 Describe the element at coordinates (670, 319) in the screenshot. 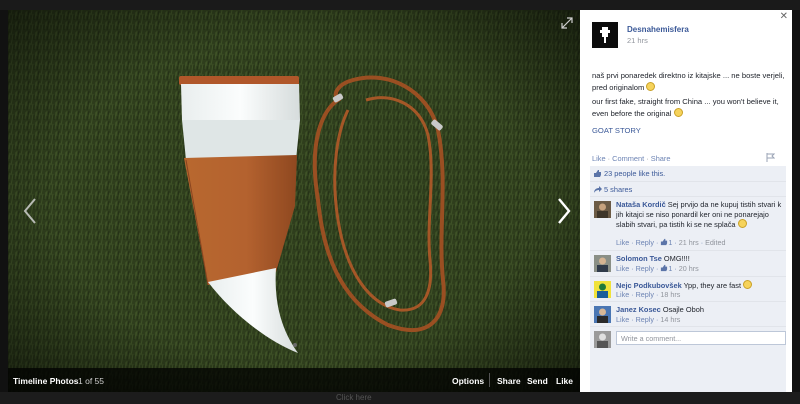

I see `comment-timestamp: 14 hrs` at that location.